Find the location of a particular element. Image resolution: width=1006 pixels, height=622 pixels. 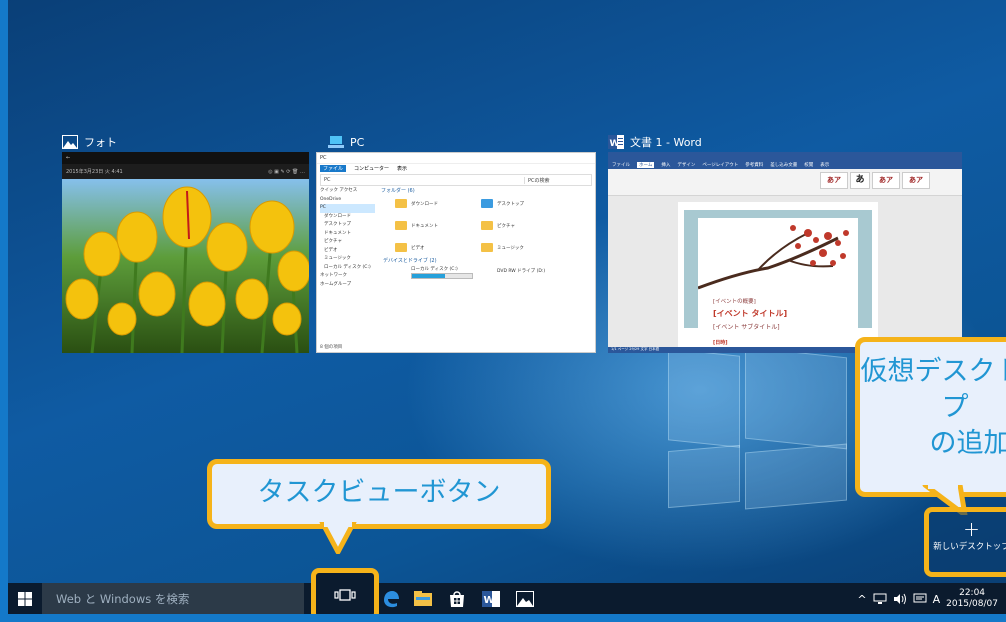

nav-item: ドキュメント is located at coordinates (337, 233).